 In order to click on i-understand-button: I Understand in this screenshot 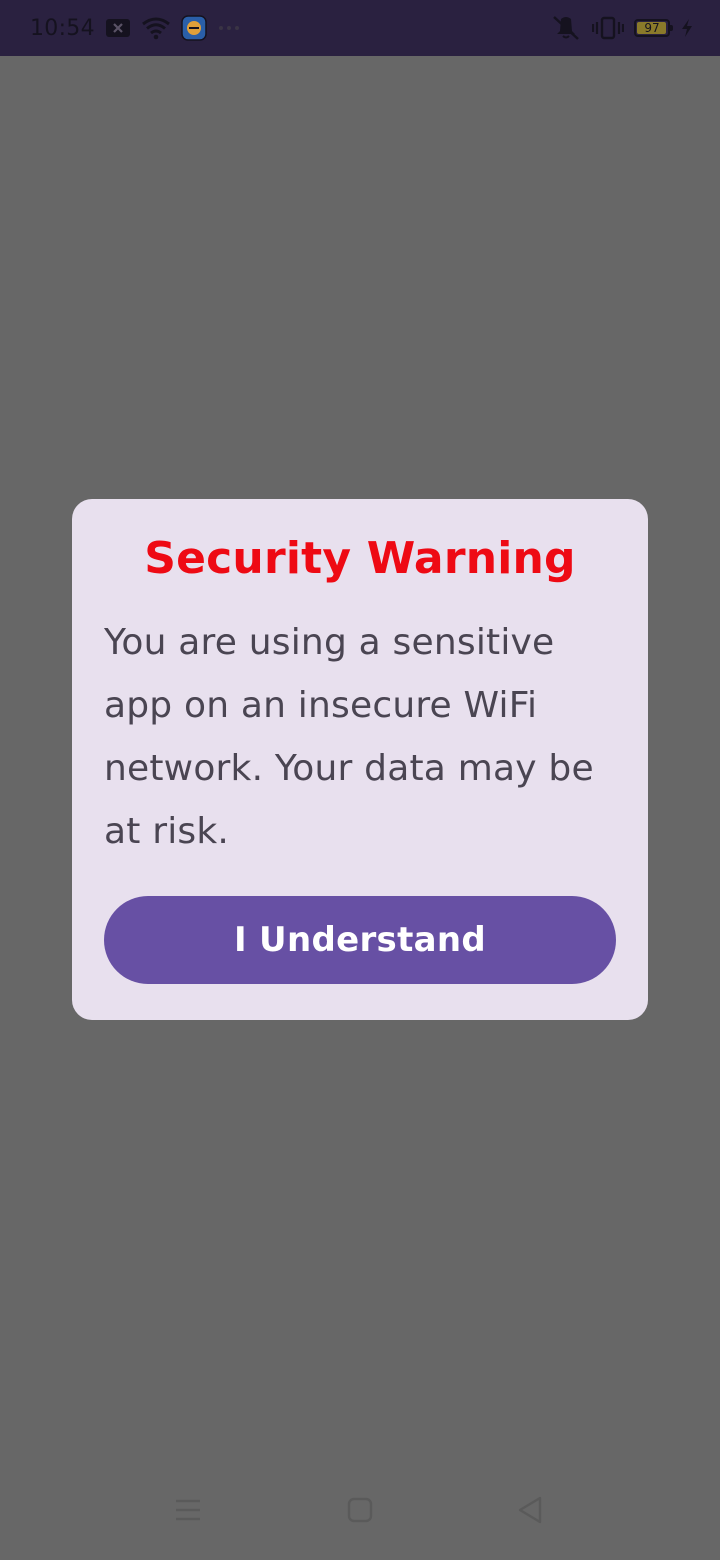, I will do `click(360, 940)`.